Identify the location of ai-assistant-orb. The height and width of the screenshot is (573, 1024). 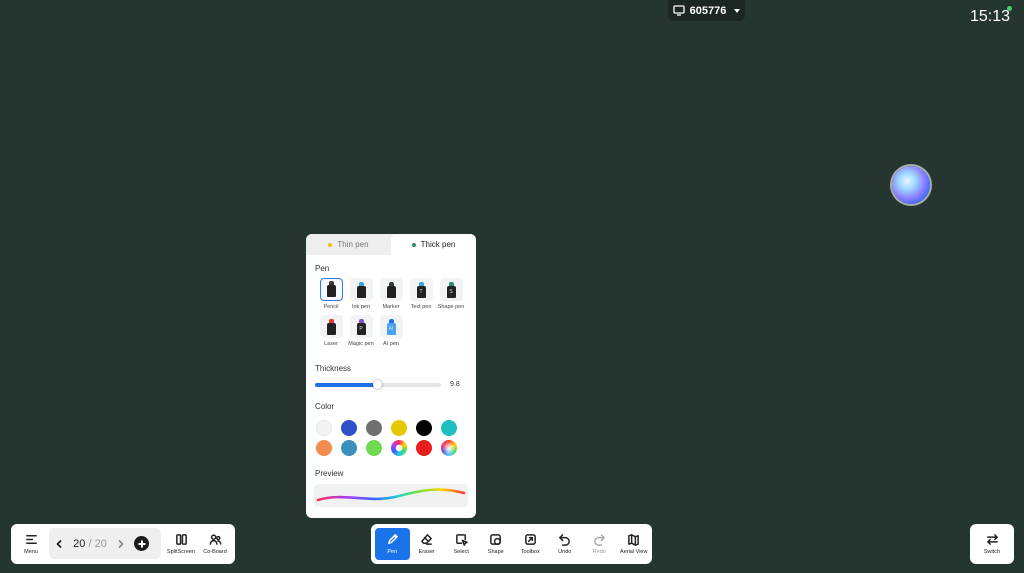
(911, 185).